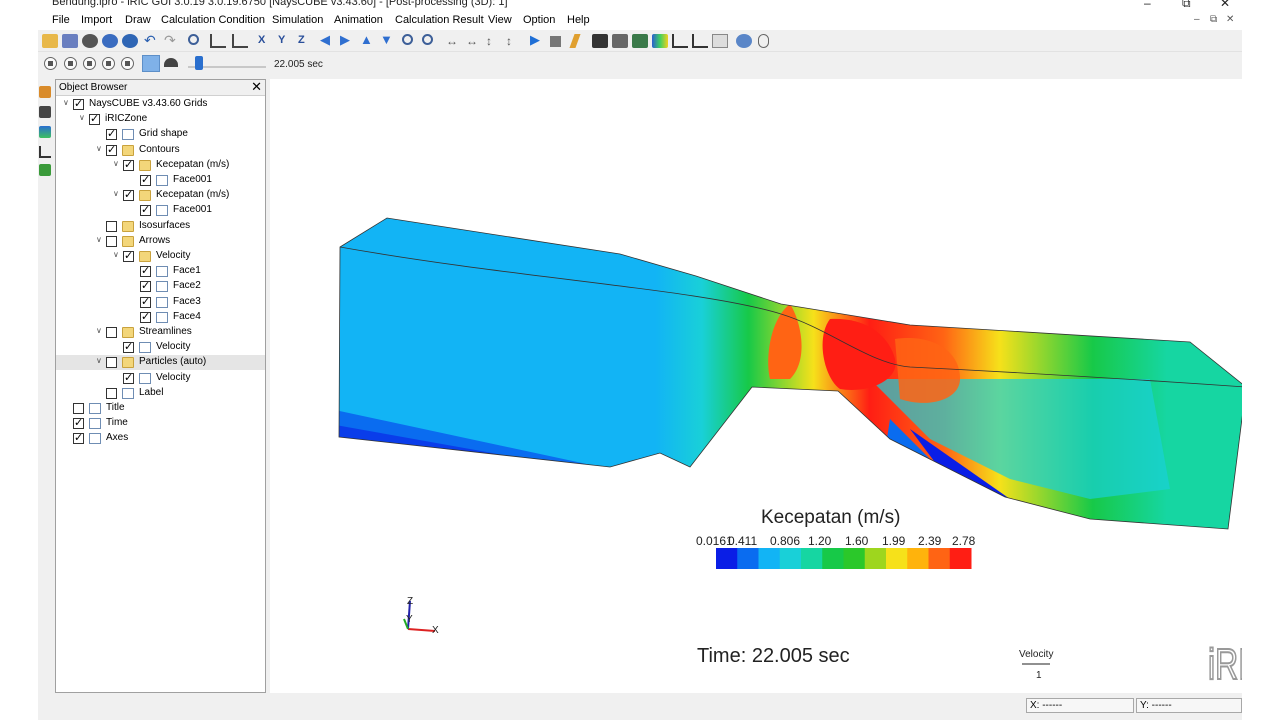 This screenshot has width=1280, height=720. Describe the element at coordinates (160, 363) in the screenshot. I see `tree-item: ∨ Particles (auto)` at that location.